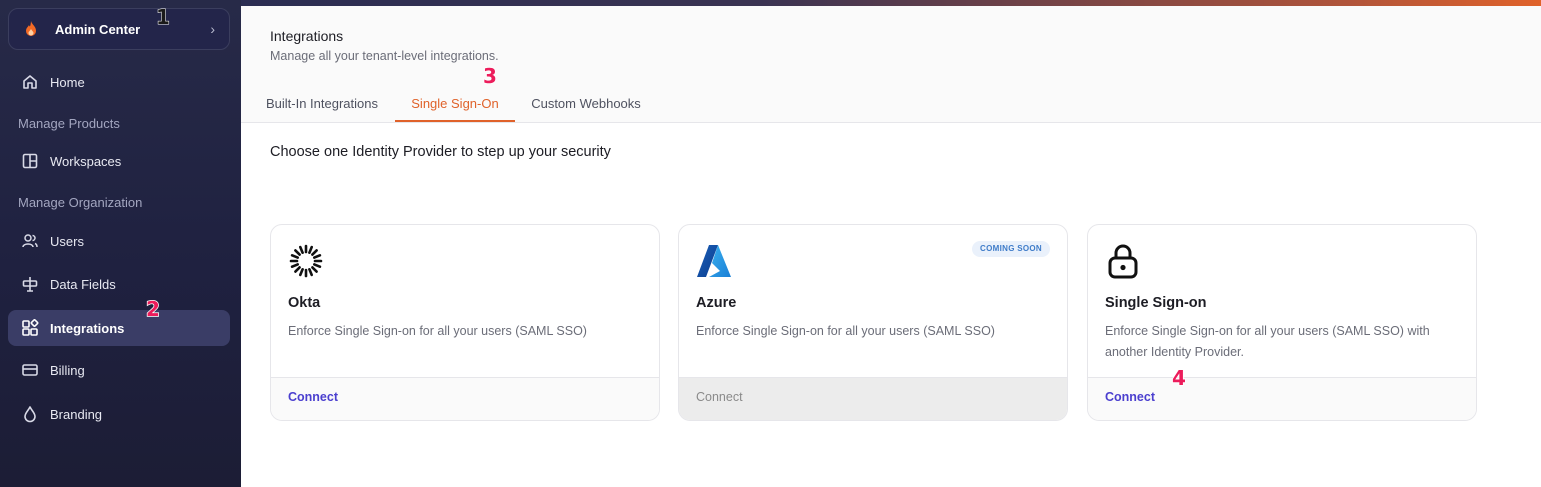 The height and width of the screenshot is (487, 1541). Describe the element at coordinates (80, 202) in the screenshot. I see `section-label-manage-organization: Manage Organization` at that location.